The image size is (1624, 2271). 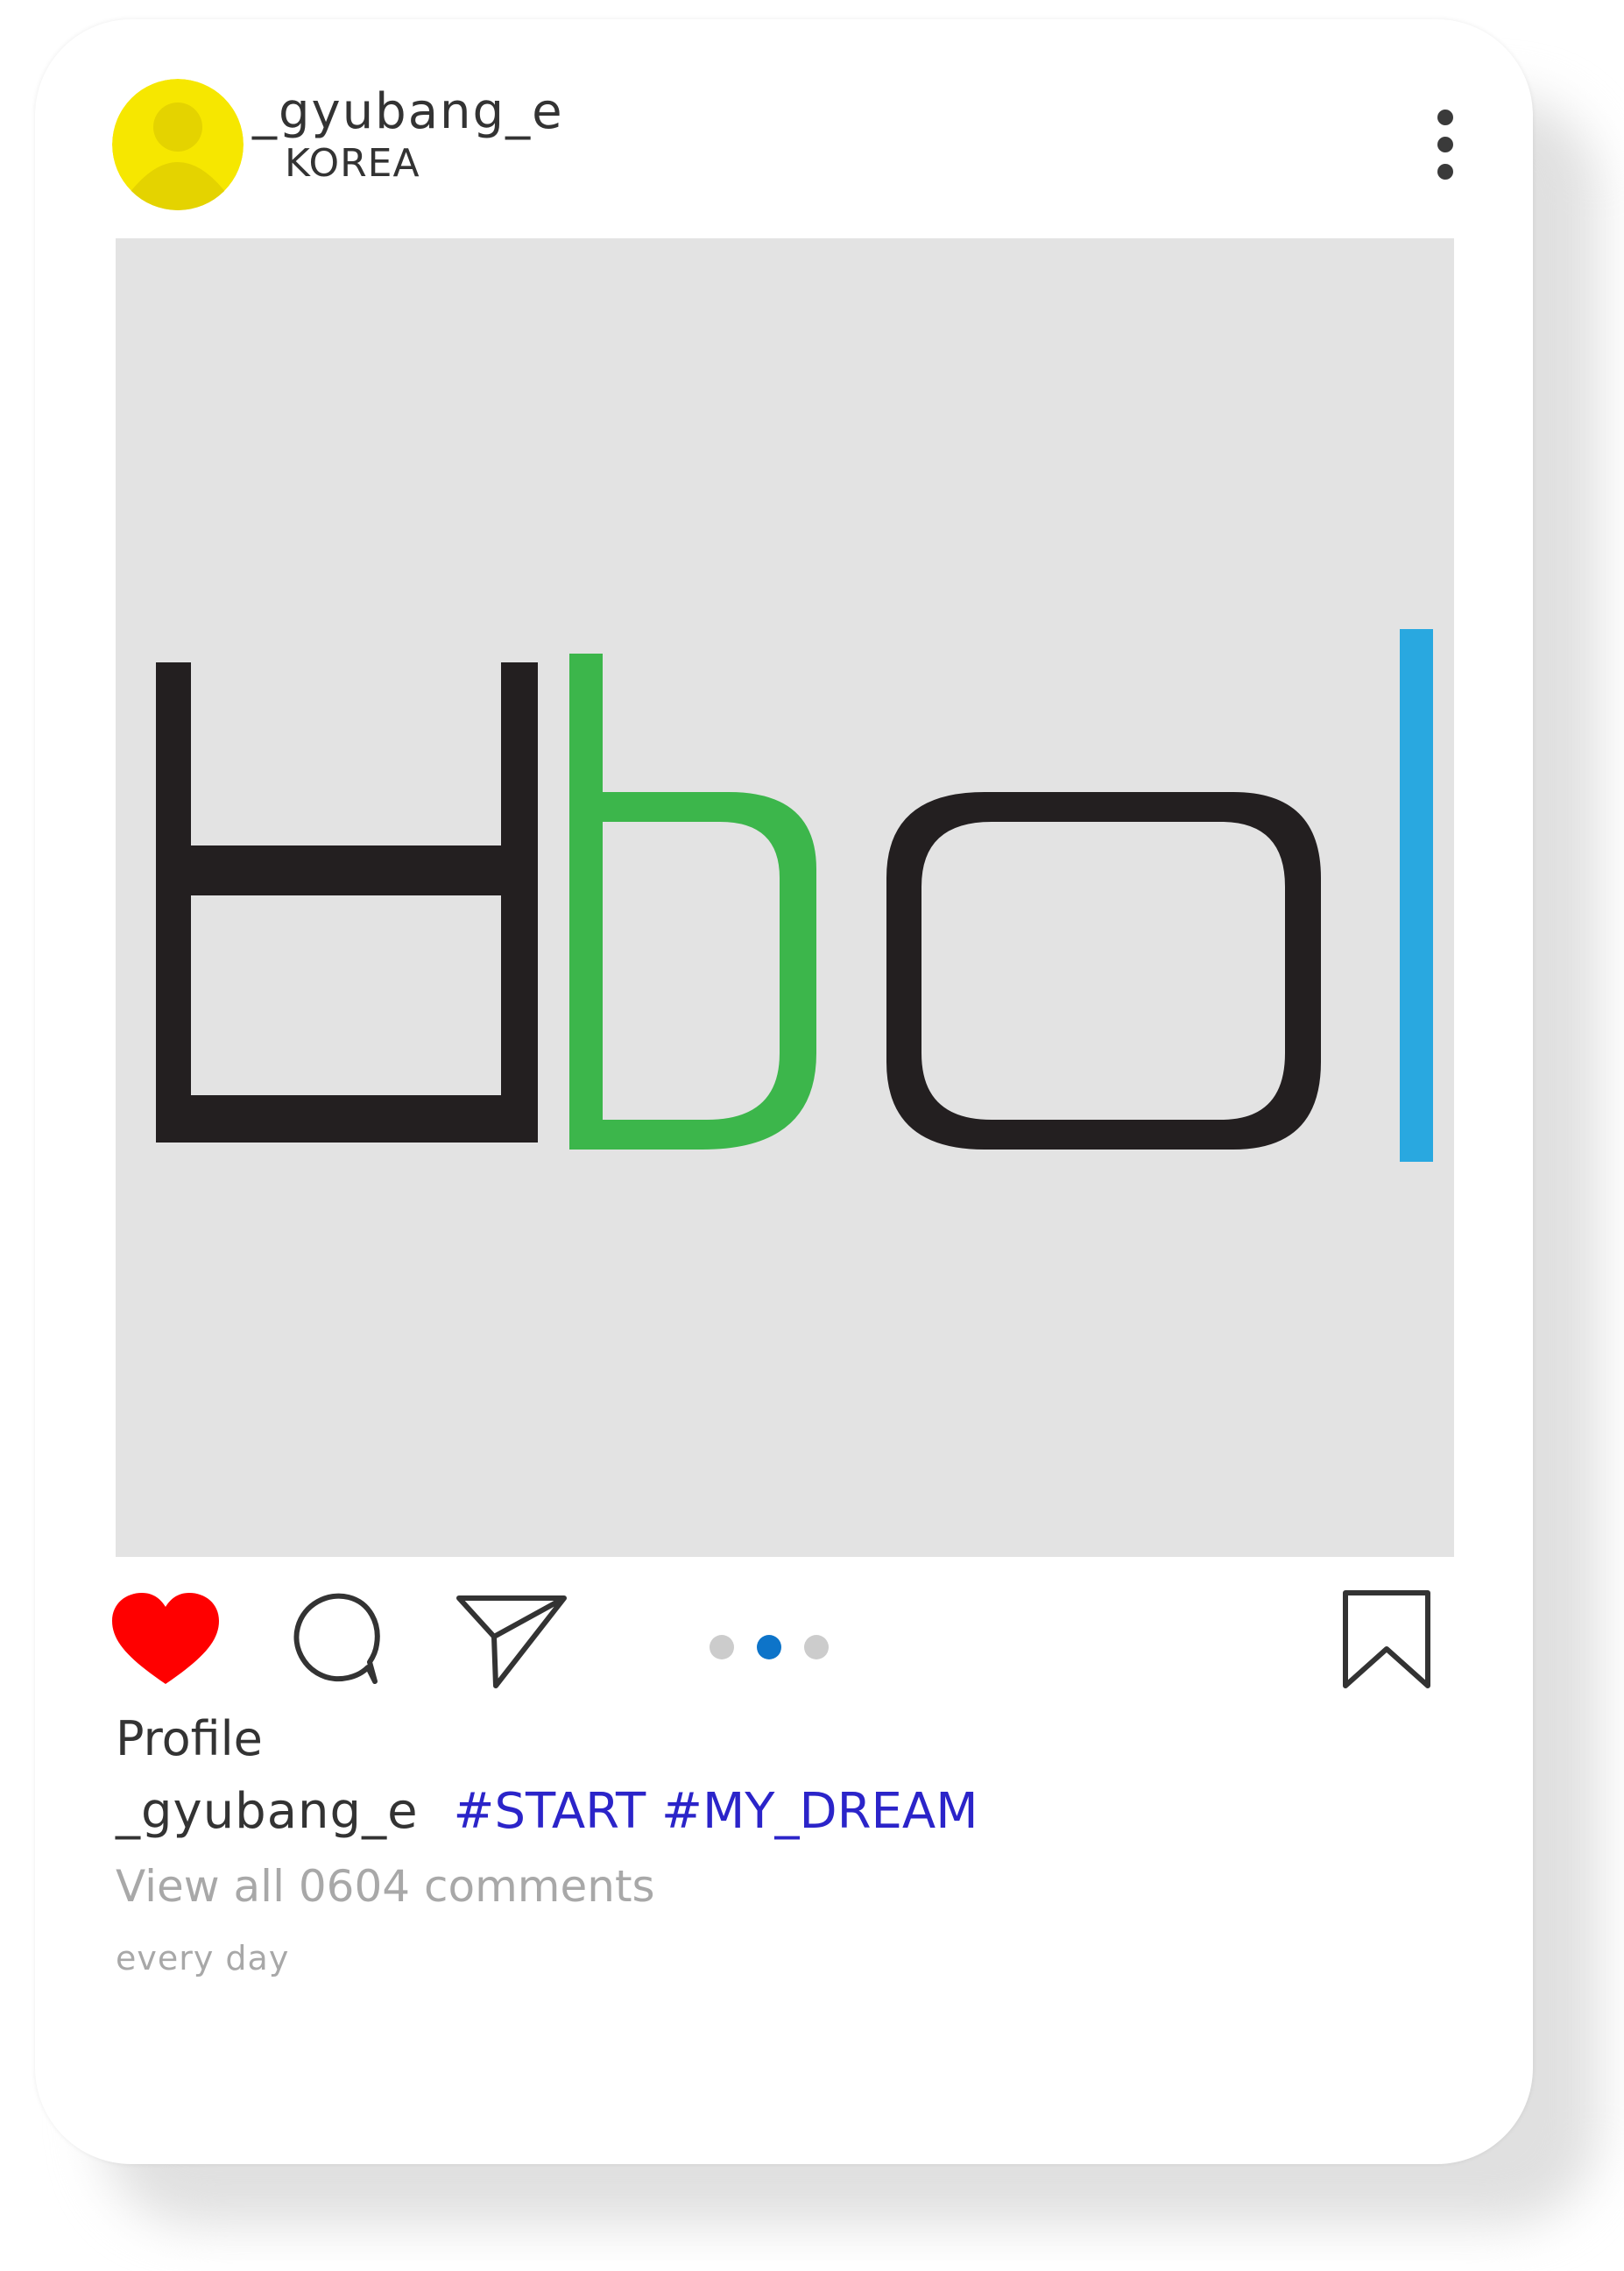 What do you see at coordinates (203, 1958) in the screenshot?
I see `post-timestamp: every day` at bounding box center [203, 1958].